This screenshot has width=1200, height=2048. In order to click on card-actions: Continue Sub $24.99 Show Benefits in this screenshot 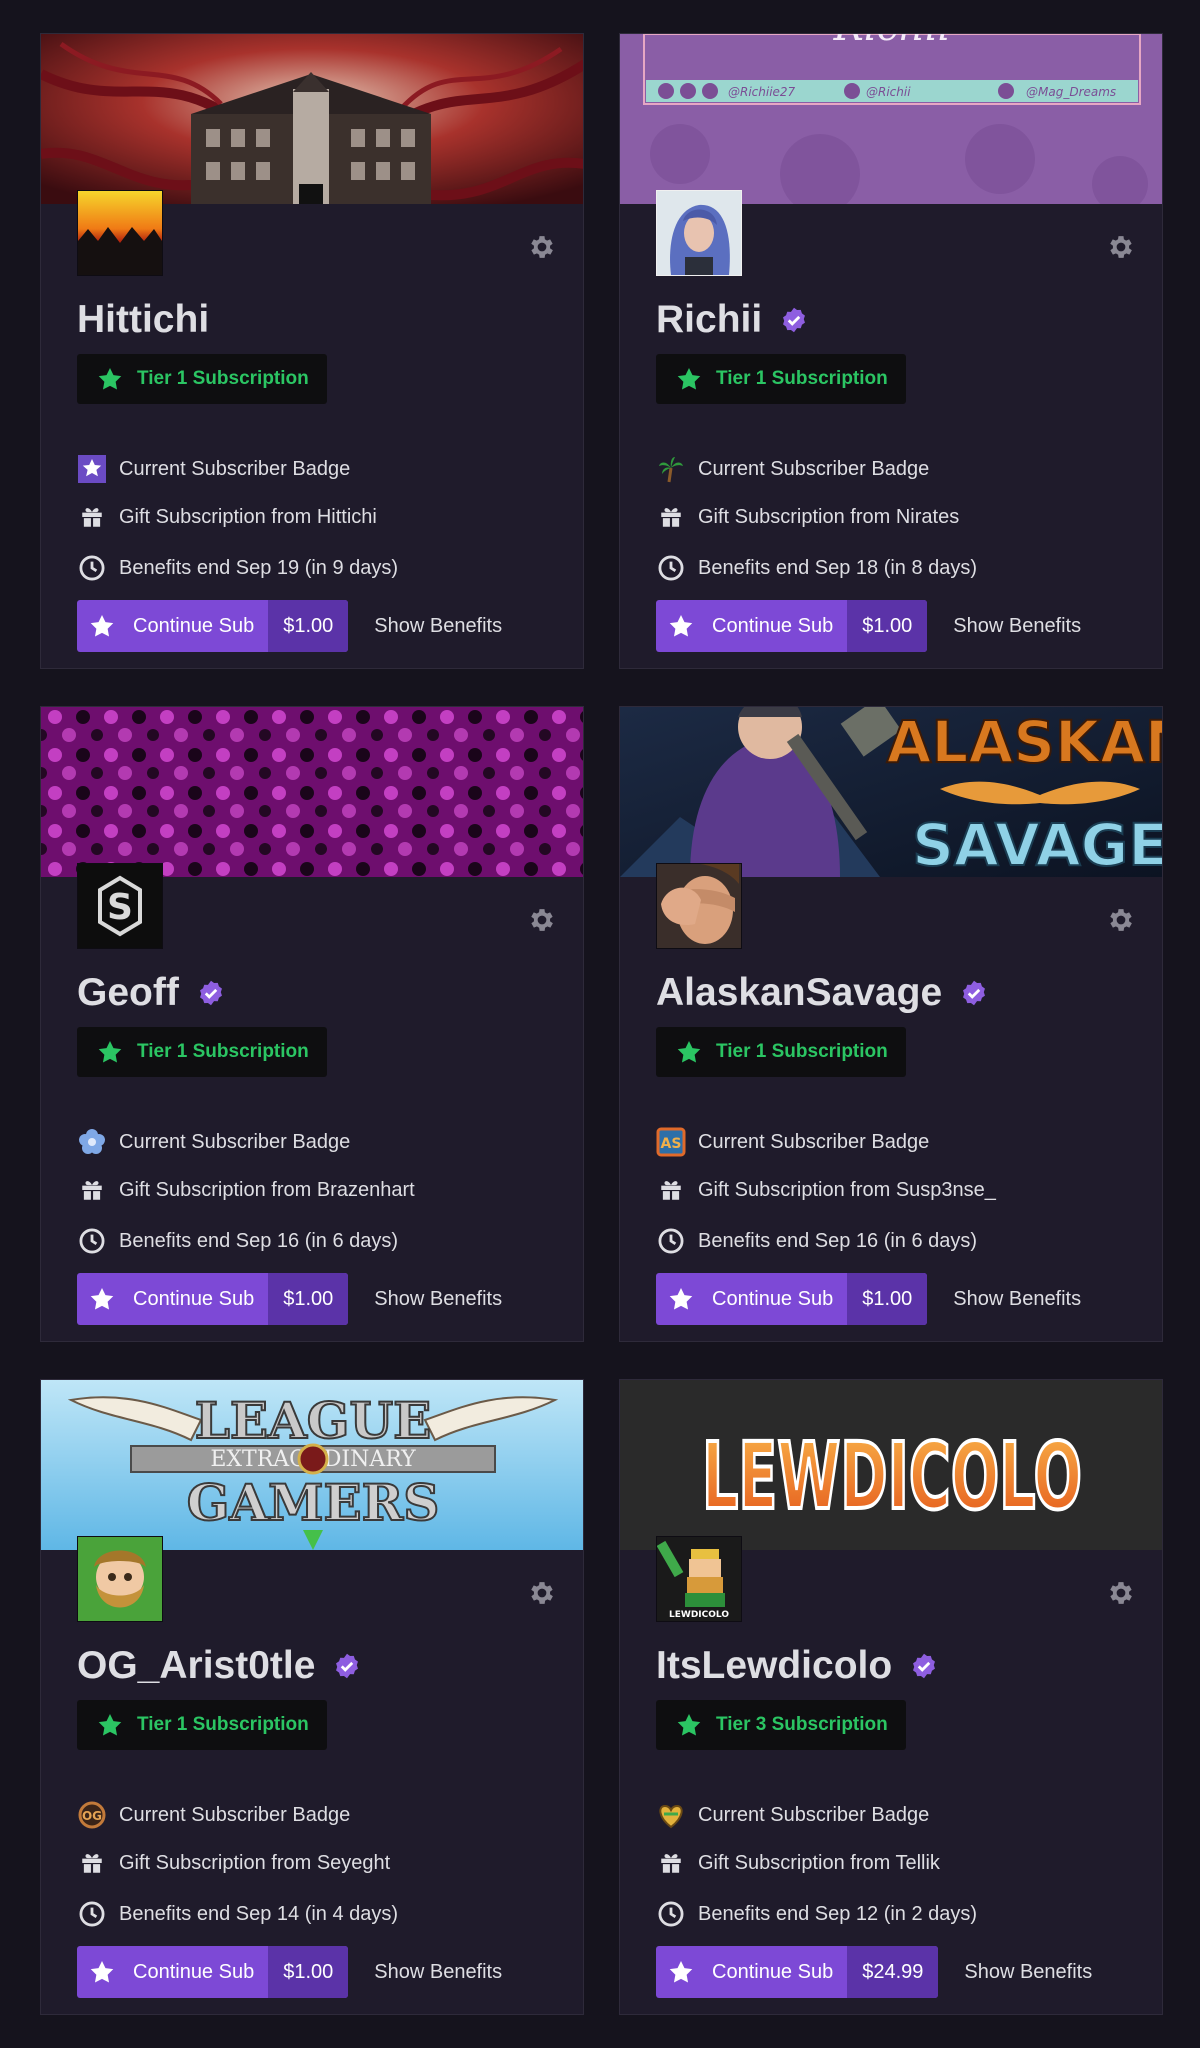, I will do `click(874, 1972)`.